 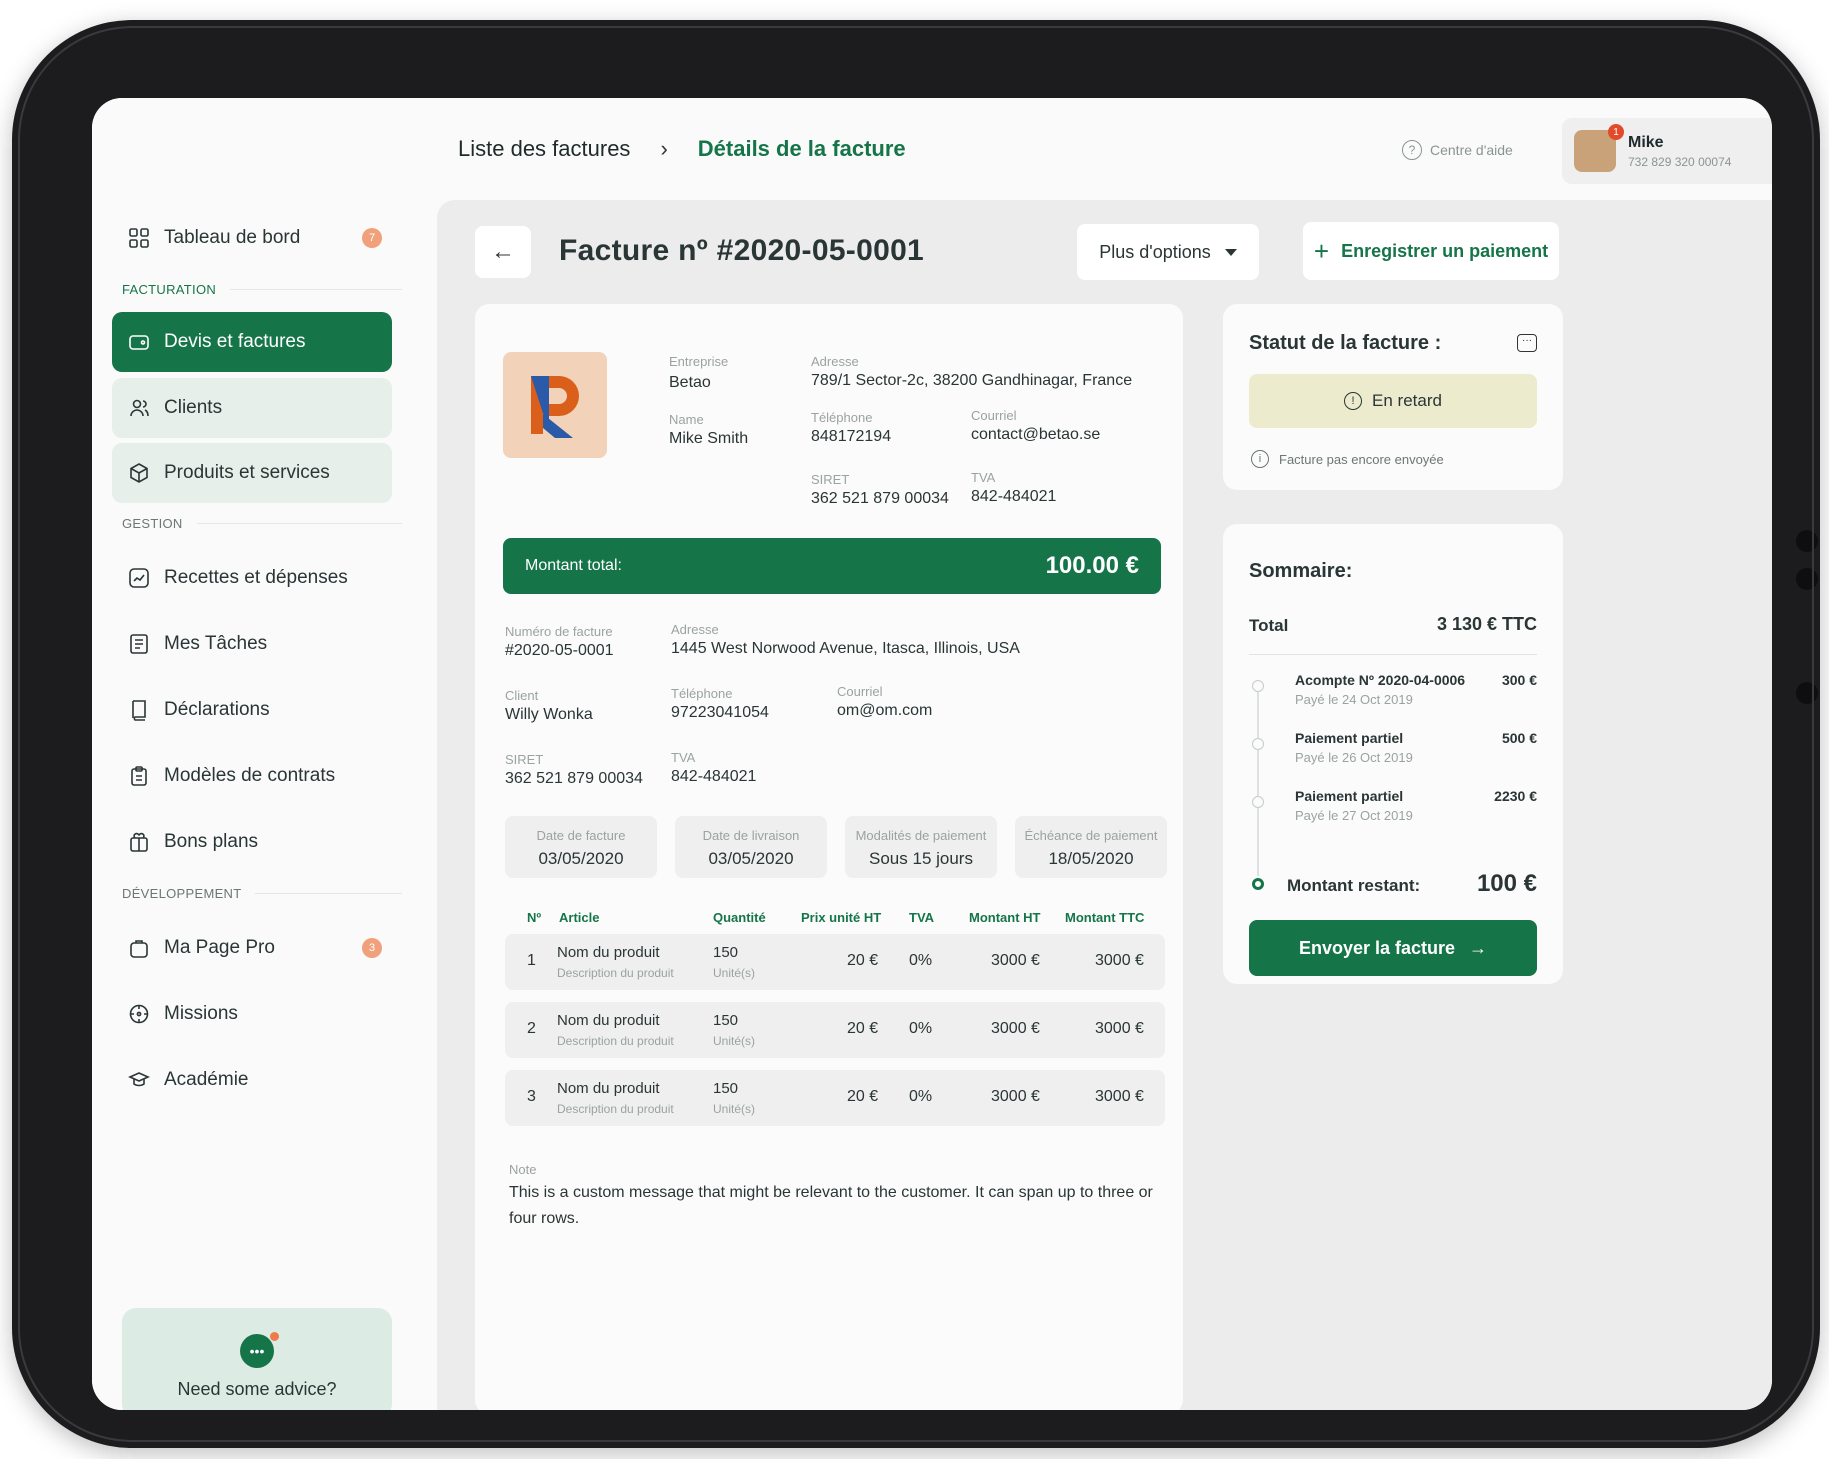 What do you see at coordinates (714, 776) in the screenshot?
I see `client-tva-value: 842-484021` at bounding box center [714, 776].